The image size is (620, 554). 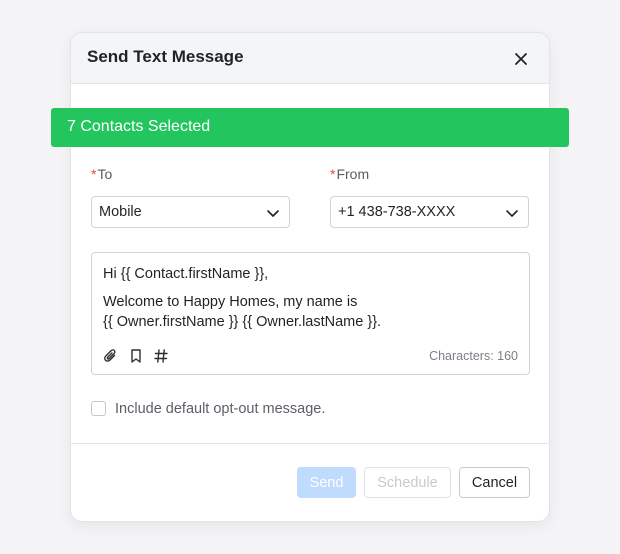 I want to click on schedule-button: Schedule, so click(x=407, y=482).